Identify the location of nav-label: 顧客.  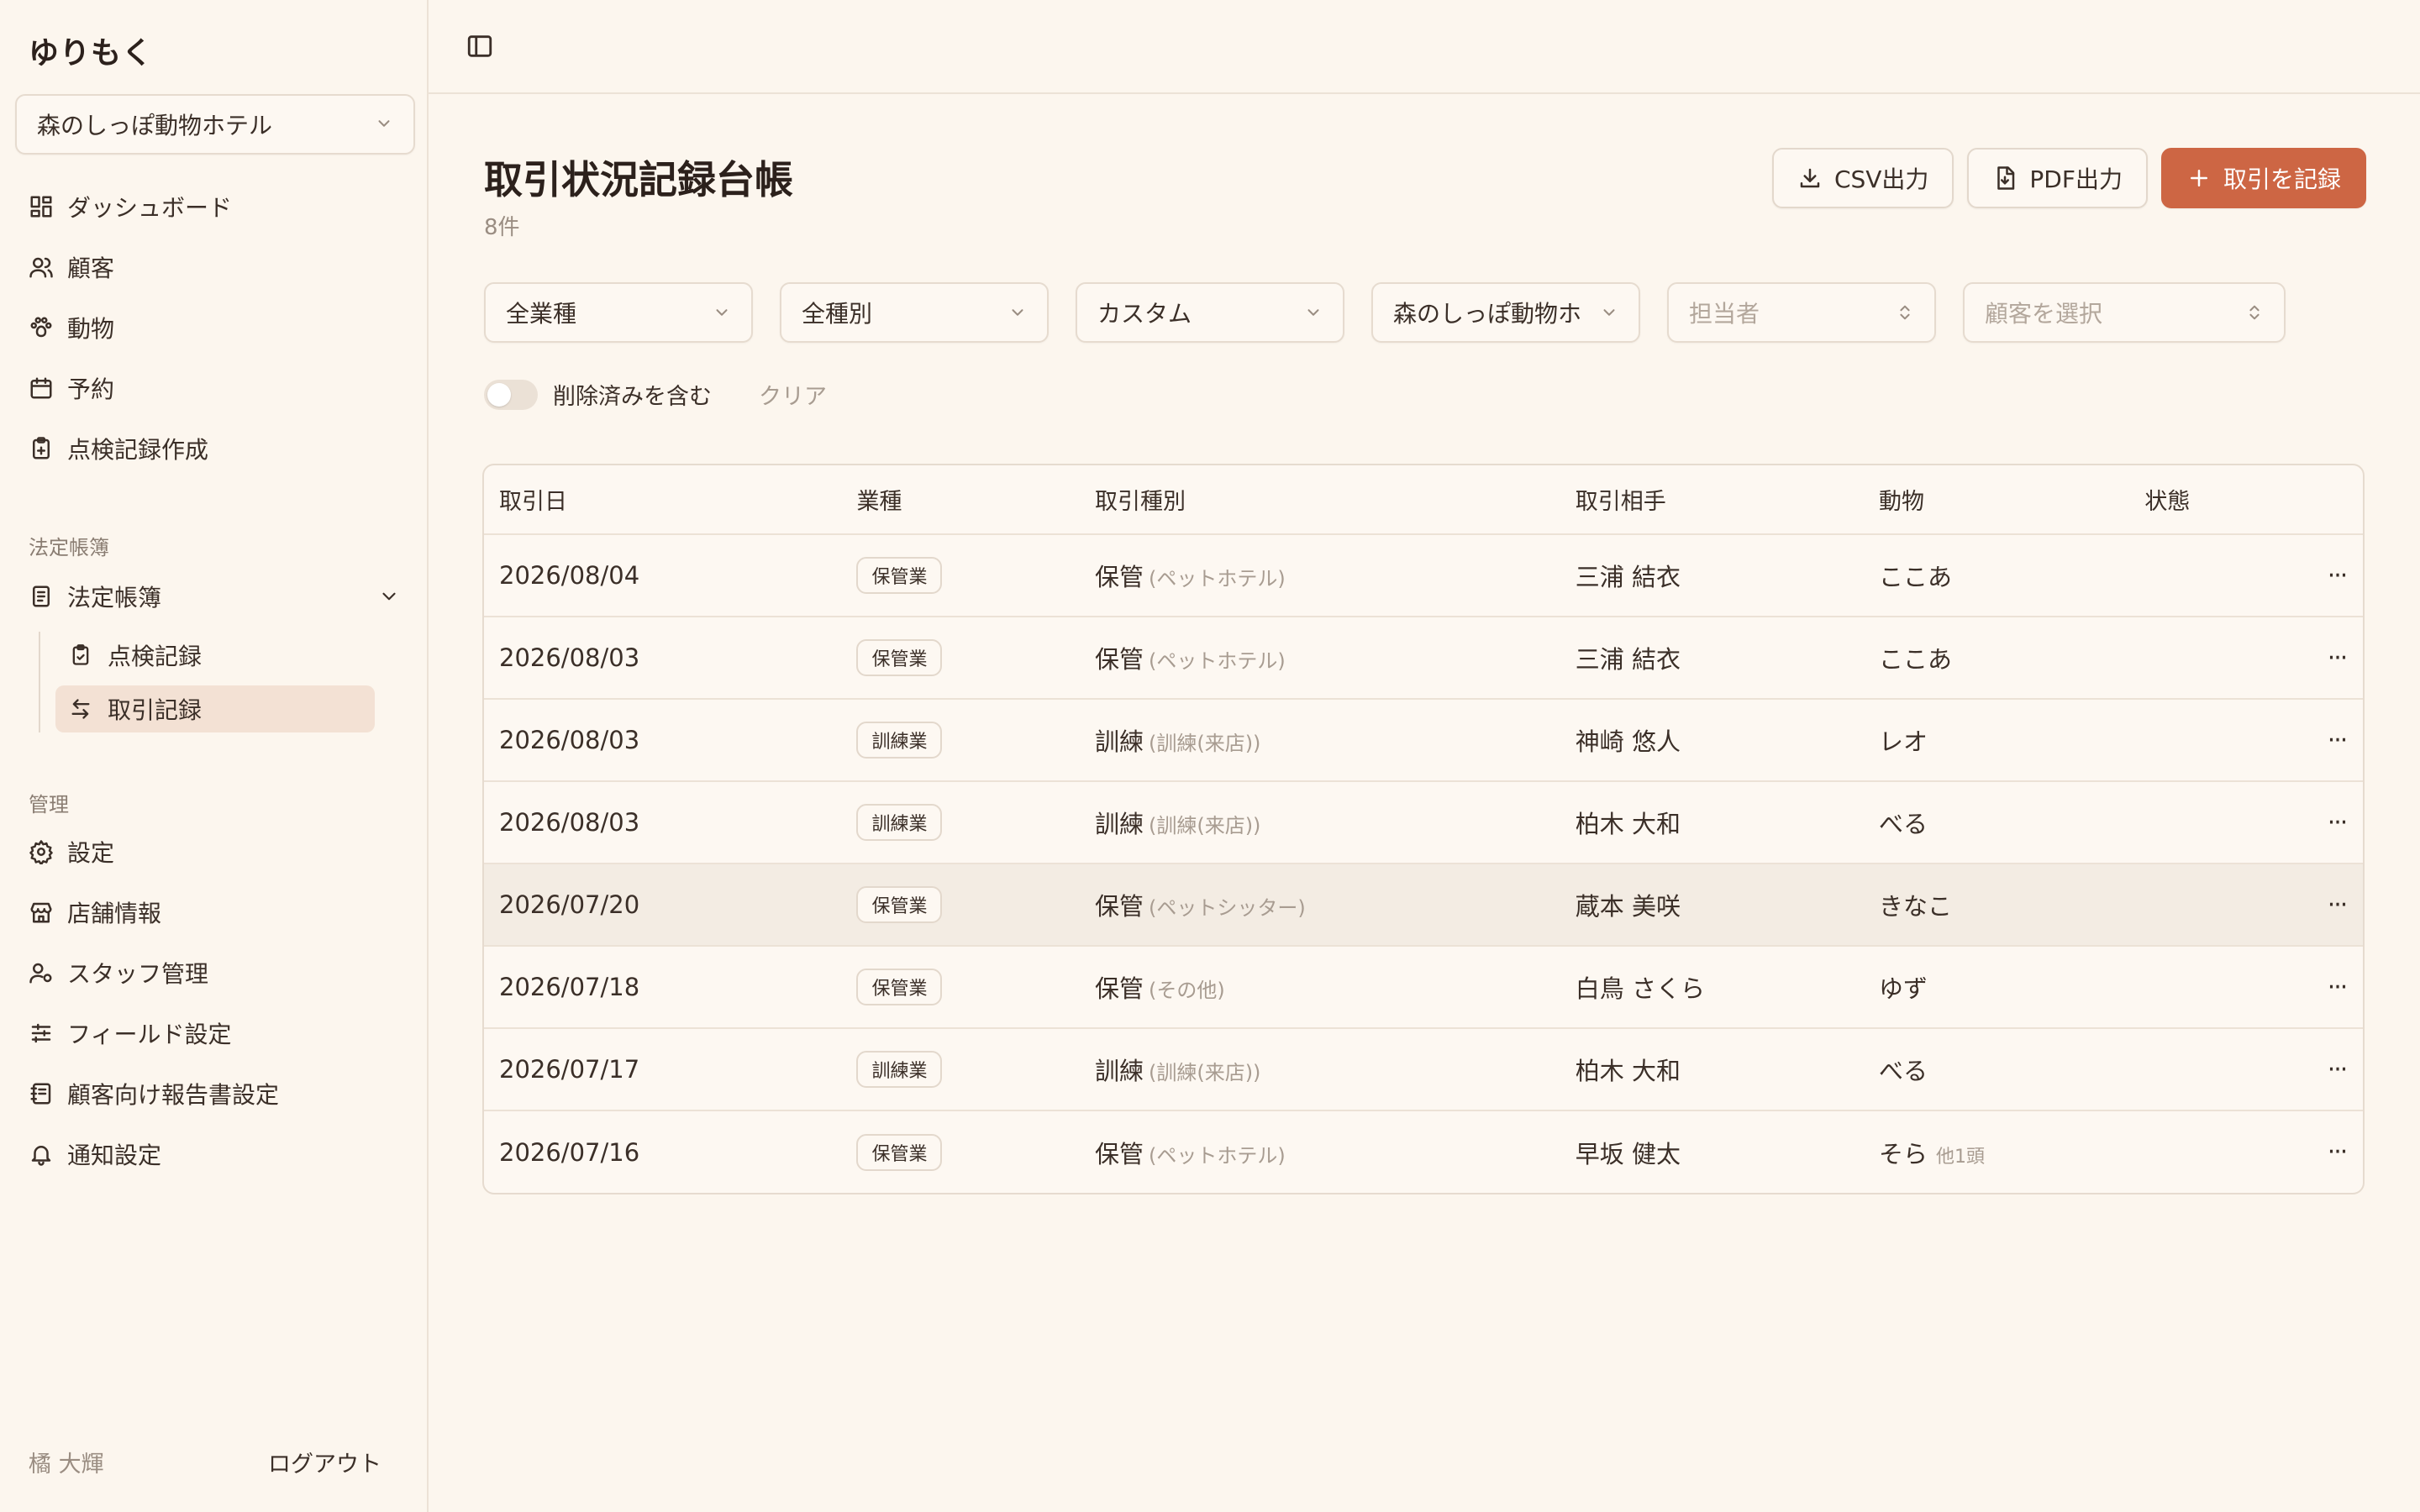
(91, 268).